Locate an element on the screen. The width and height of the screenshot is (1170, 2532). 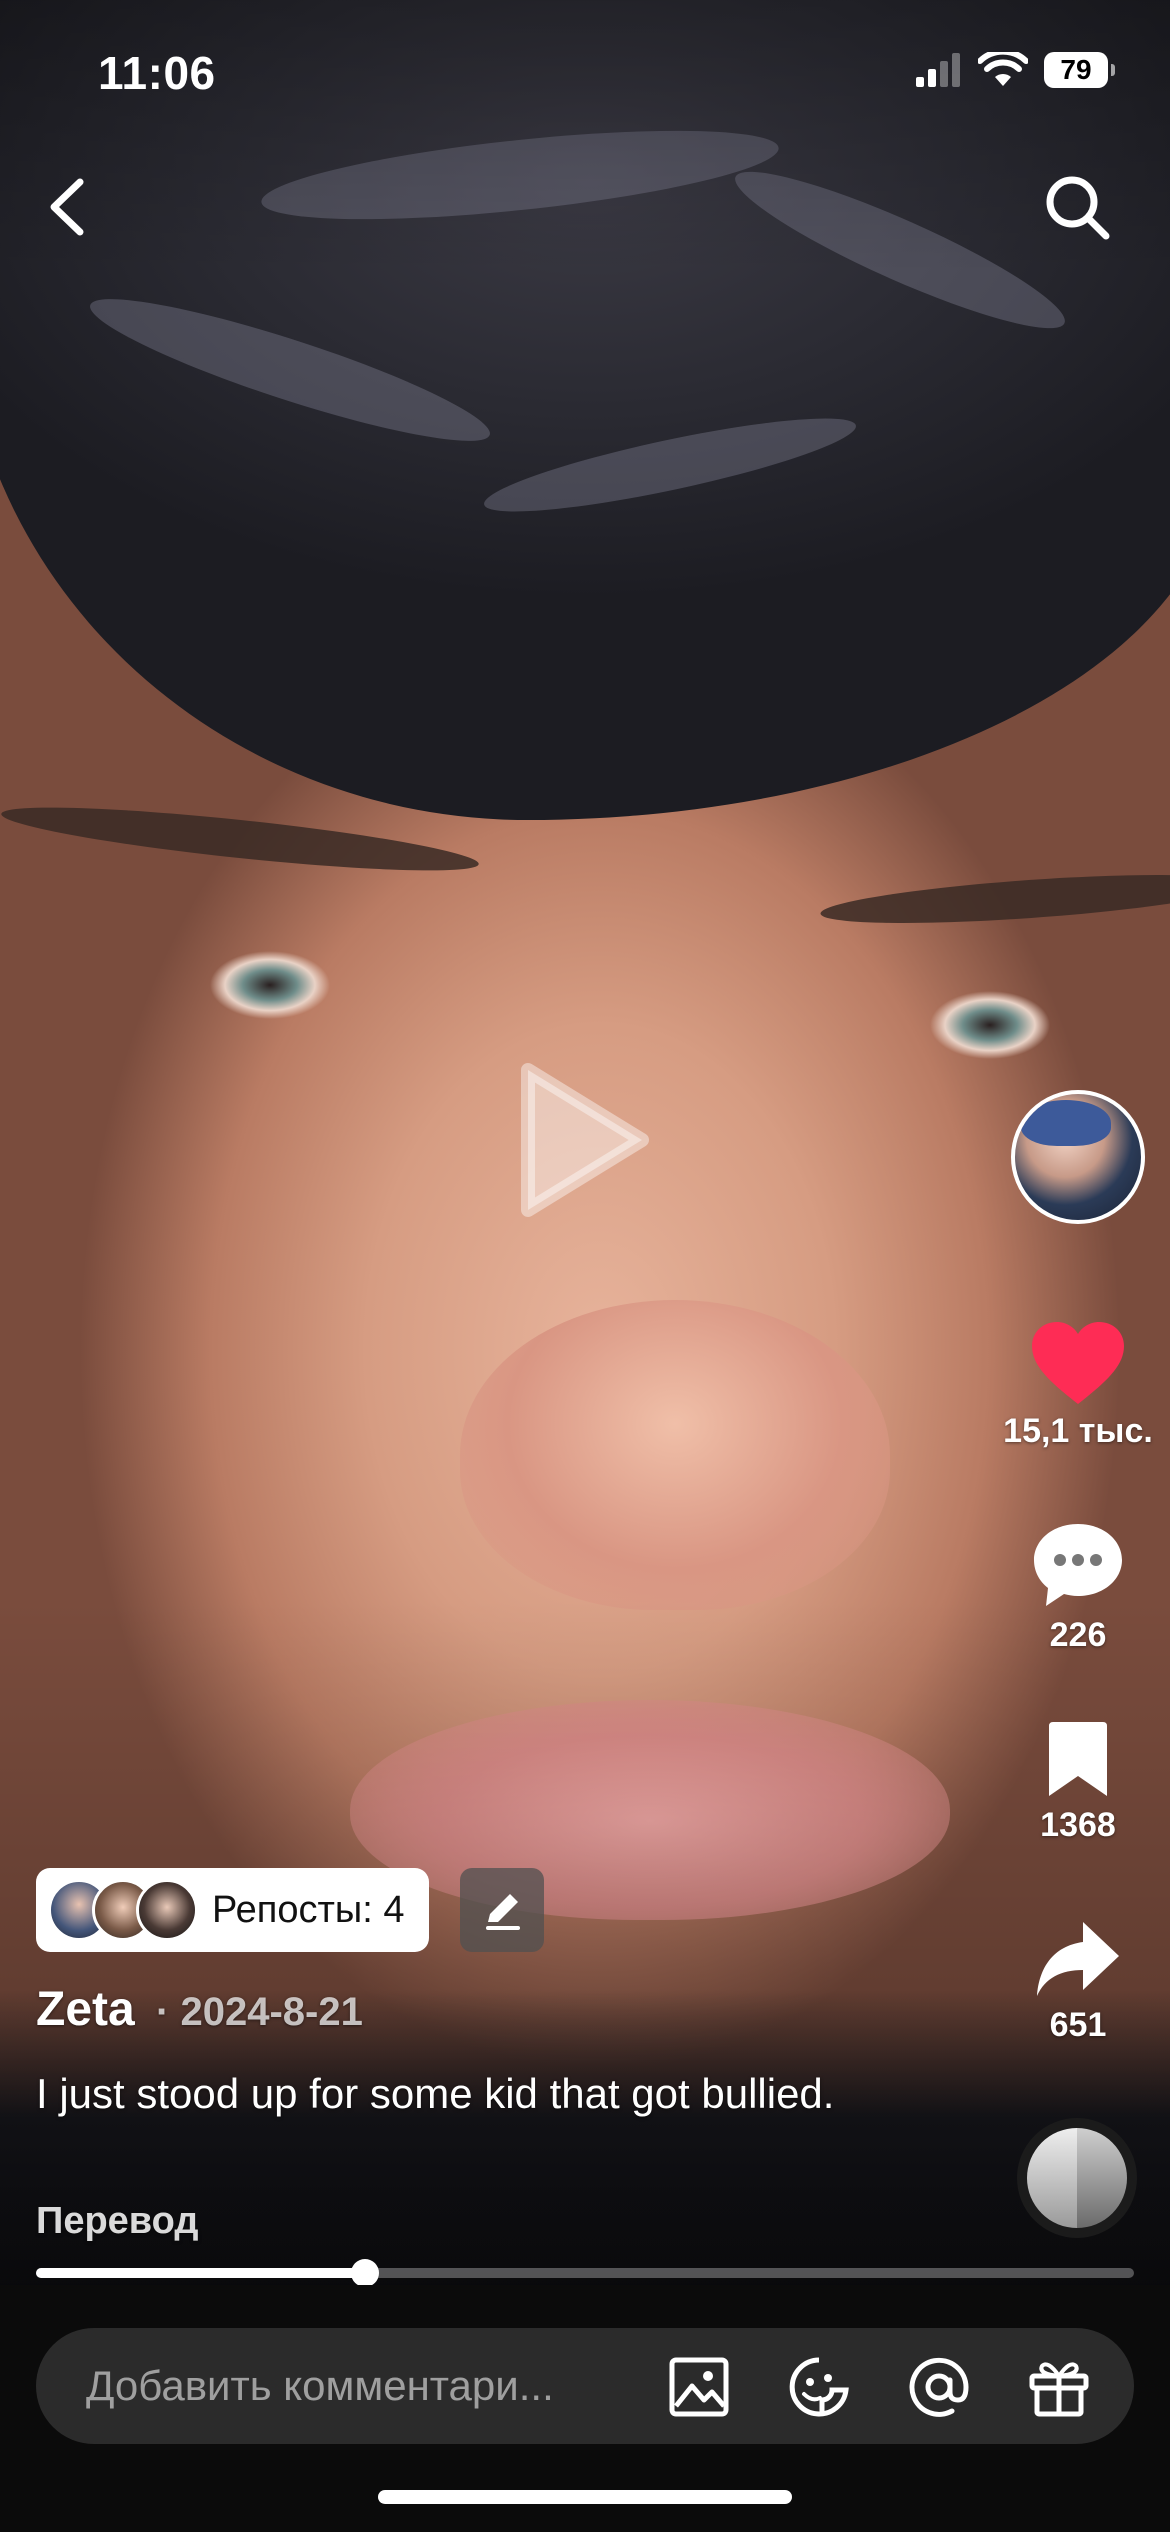
save-button: 1368 is located at coordinates (1078, 1782).